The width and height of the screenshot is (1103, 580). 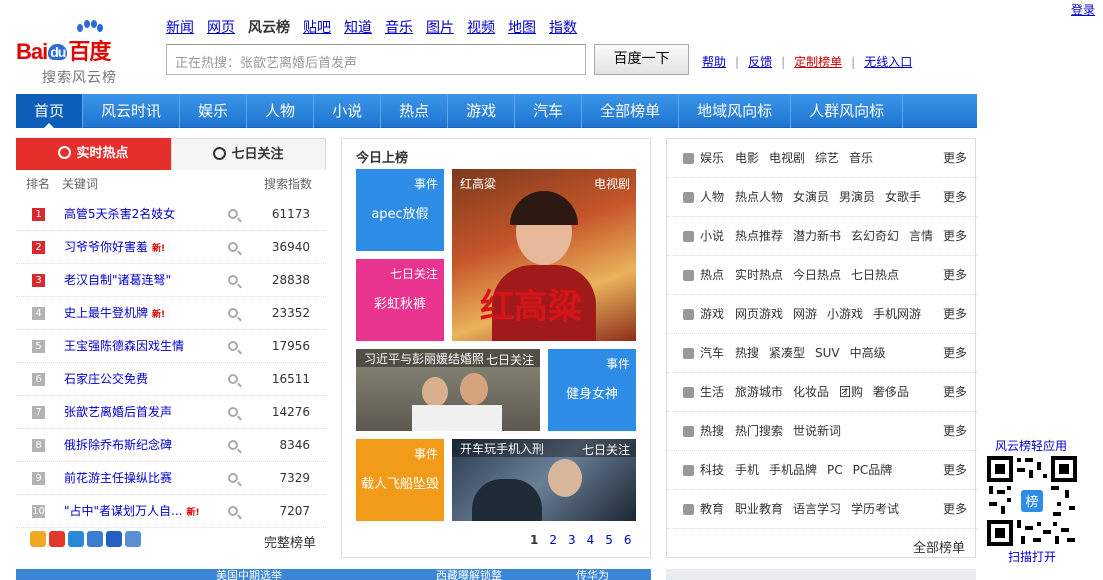 I want to click on baidu-logo: Bai du 百度 搜索风云榜, so click(x=86, y=53).